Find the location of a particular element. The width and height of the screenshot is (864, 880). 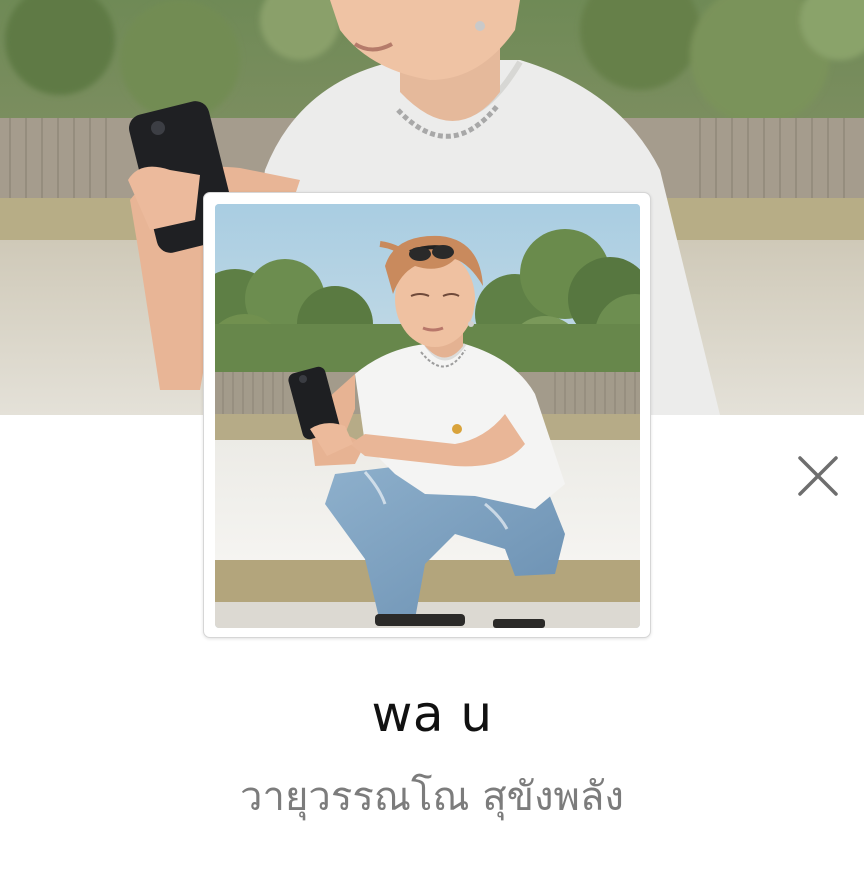

close-icon is located at coordinates (818, 476).